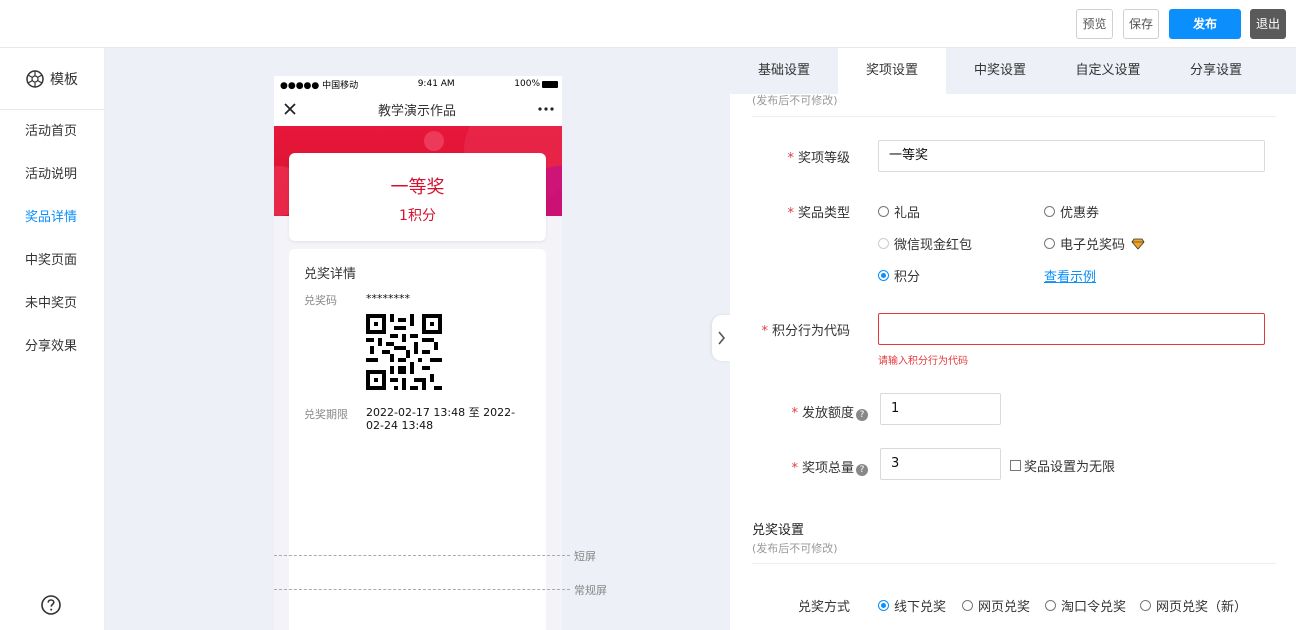 The height and width of the screenshot is (630, 1296). I want to click on prize-card: 一等奖 1积分, so click(417, 197).